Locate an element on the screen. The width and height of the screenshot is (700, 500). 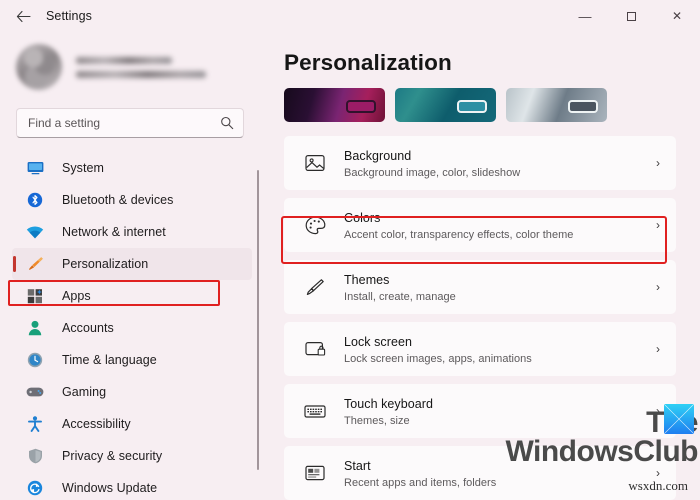
window-controls: — ✕ is located at coordinates (631, 16).